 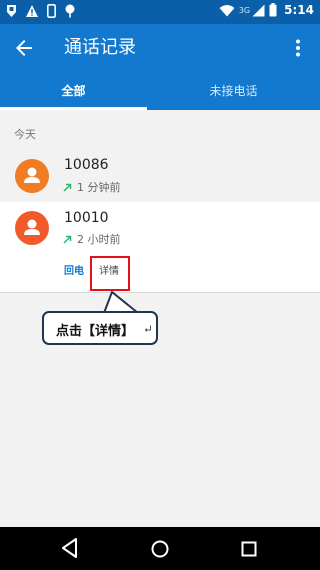 What do you see at coordinates (249, 549) in the screenshot?
I see `nav-recent-apps-icon` at bounding box center [249, 549].